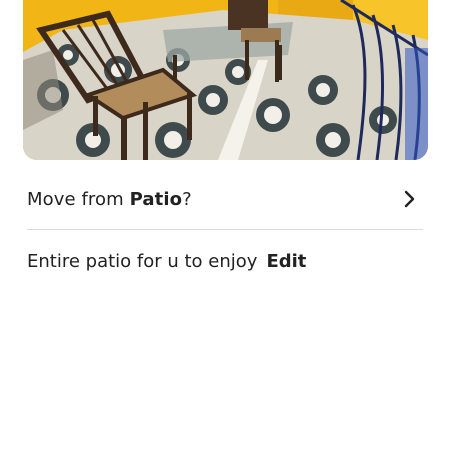 This screenshot has width=450, height=450. What do you see at coordinates (187, 199) in the screenshot?
I see `move-suffix: ?` at bounding box center [187, 199].